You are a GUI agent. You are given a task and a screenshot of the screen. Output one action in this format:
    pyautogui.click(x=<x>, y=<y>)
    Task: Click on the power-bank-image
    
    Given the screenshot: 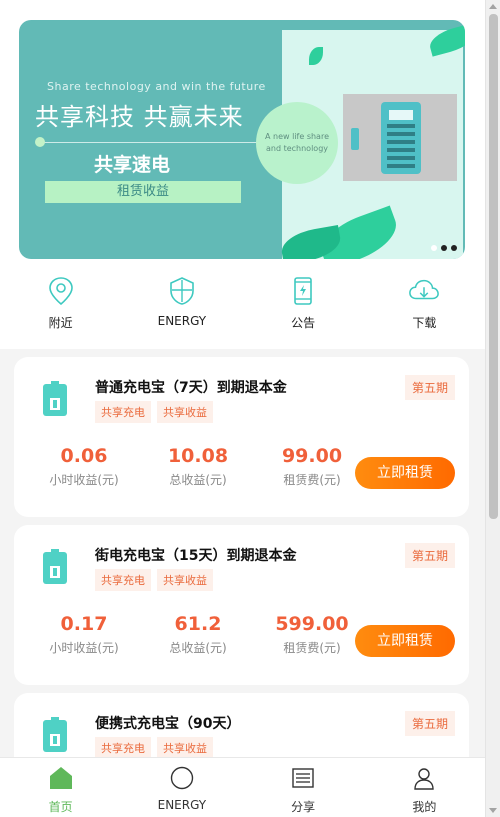 What is the action you would take?
    pyautogui.click(x=355, y=139)
    